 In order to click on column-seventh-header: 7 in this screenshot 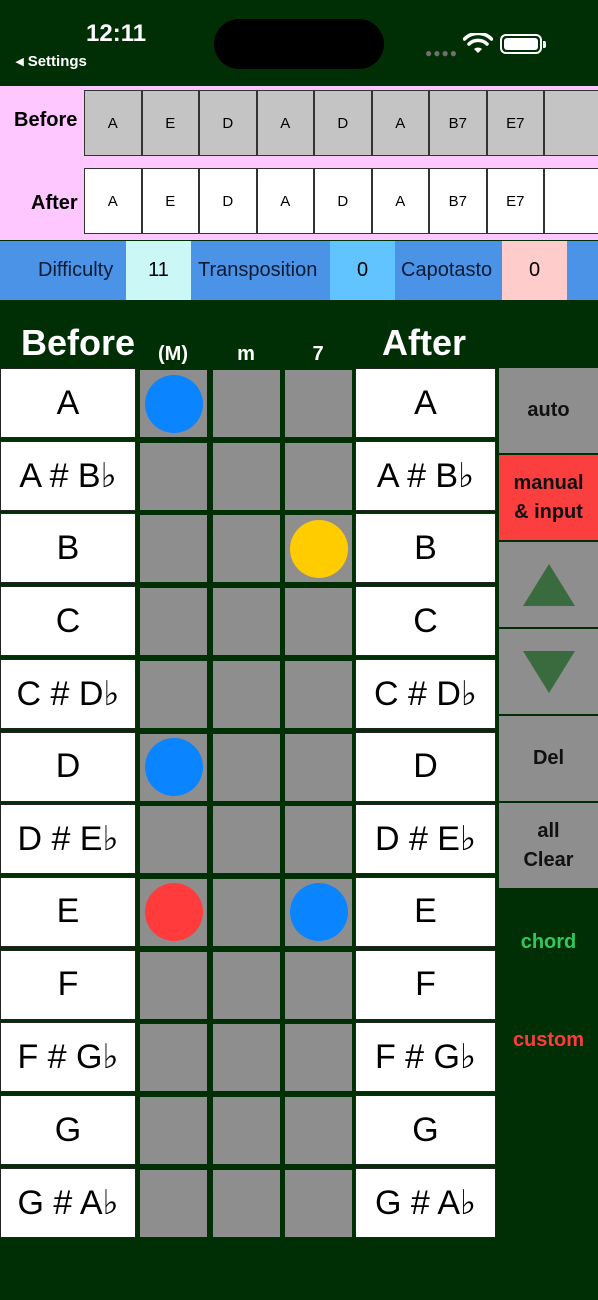, I will do `click(318, 354)`.